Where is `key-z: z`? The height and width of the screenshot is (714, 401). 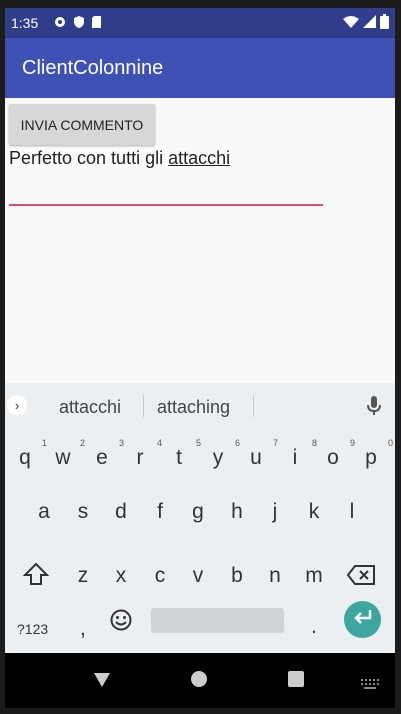
key-z: z is located at coordinates (83, 576).